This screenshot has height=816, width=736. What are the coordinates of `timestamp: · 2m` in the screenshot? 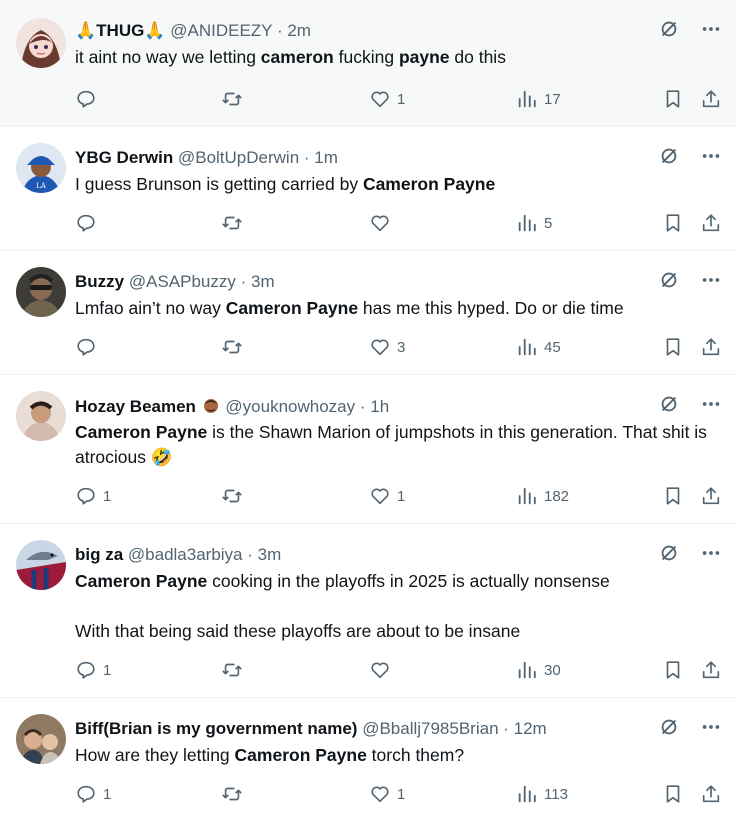 It's located at (294, 30).